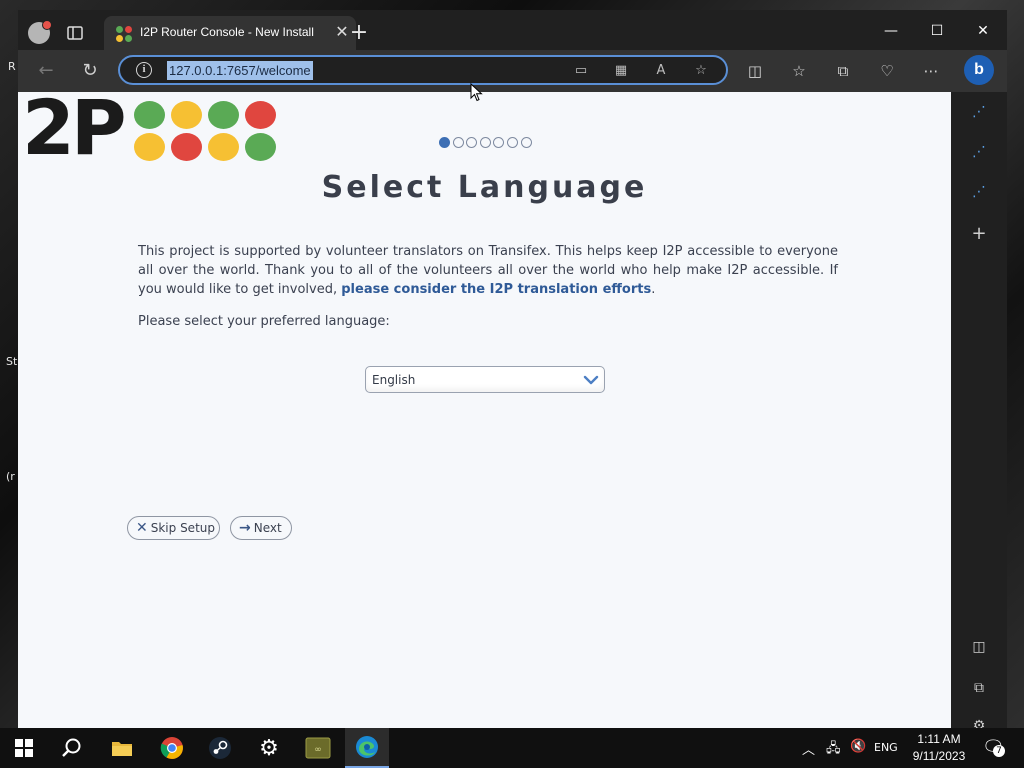 This screenshot has height=768, width=1024. What do you see at coordinates (142, 528) in the screenshot?
I see `close-x-icon: ✕` at bounding box center [142, 528].